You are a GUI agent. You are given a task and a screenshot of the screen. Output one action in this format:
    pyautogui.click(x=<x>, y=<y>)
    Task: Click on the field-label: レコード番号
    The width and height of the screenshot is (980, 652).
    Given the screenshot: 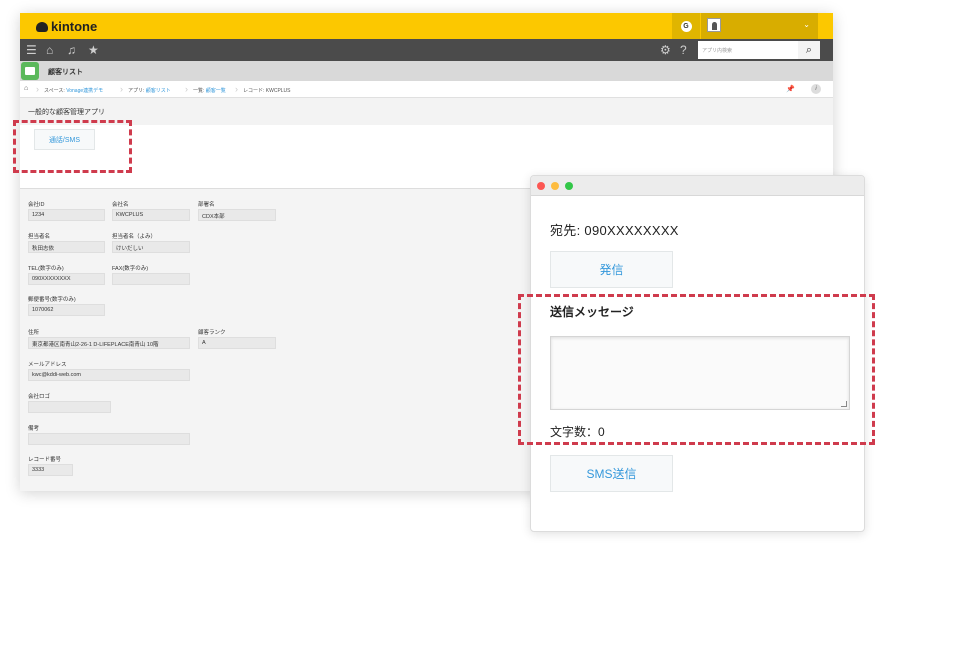 What is the action you would take?
    pyautogui.click(x=45, y=460)
    